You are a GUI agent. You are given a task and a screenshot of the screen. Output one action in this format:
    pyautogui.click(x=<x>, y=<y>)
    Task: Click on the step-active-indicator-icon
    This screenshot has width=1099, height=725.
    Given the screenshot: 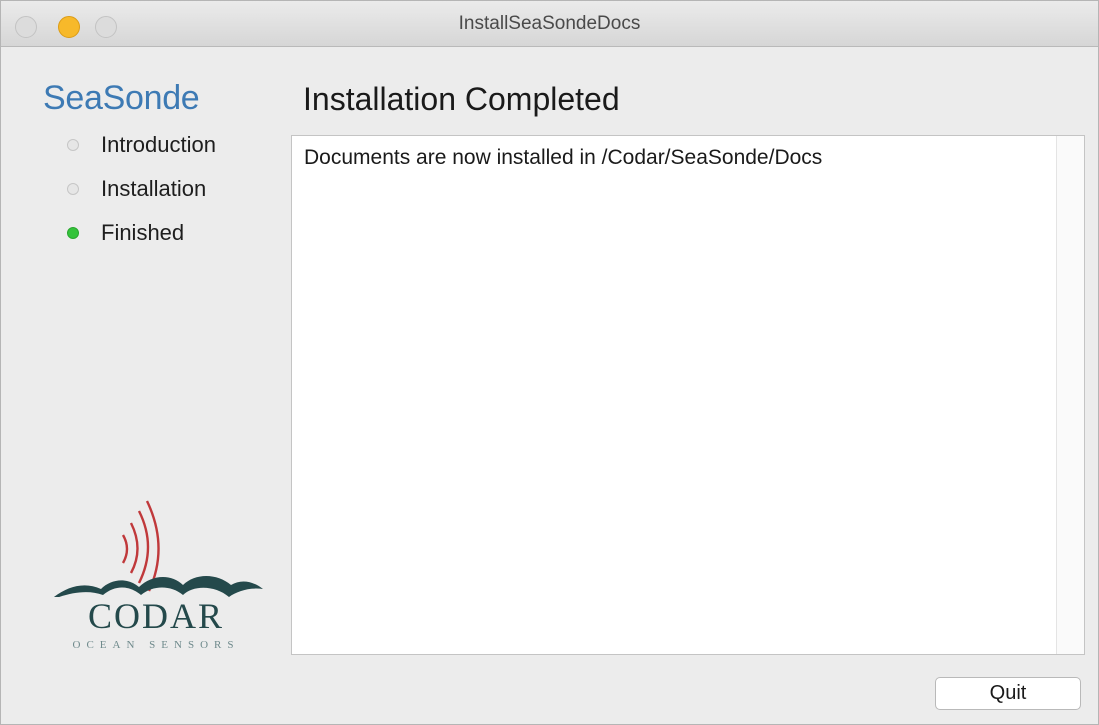 What is the action you would take?
    pyautogui.click(x=73, y=233)
    